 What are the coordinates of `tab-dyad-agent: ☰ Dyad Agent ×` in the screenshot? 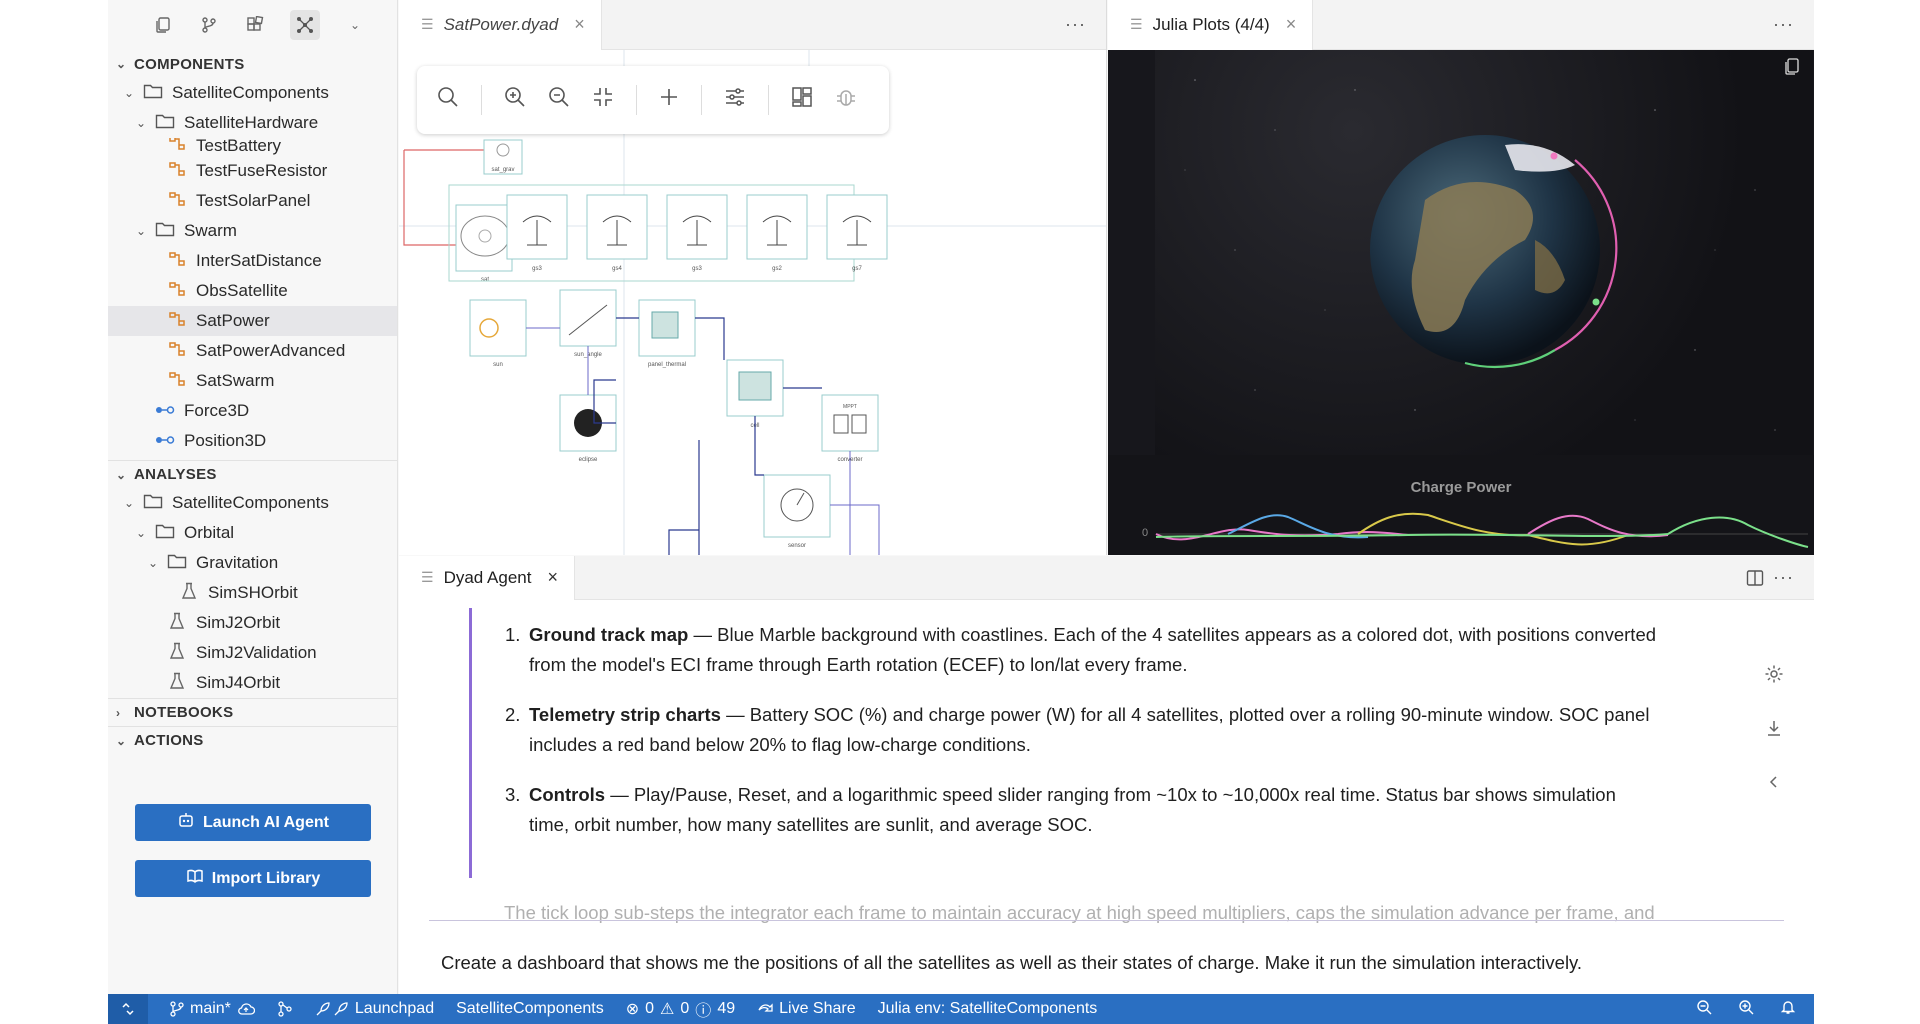 It's located at (487, 577).